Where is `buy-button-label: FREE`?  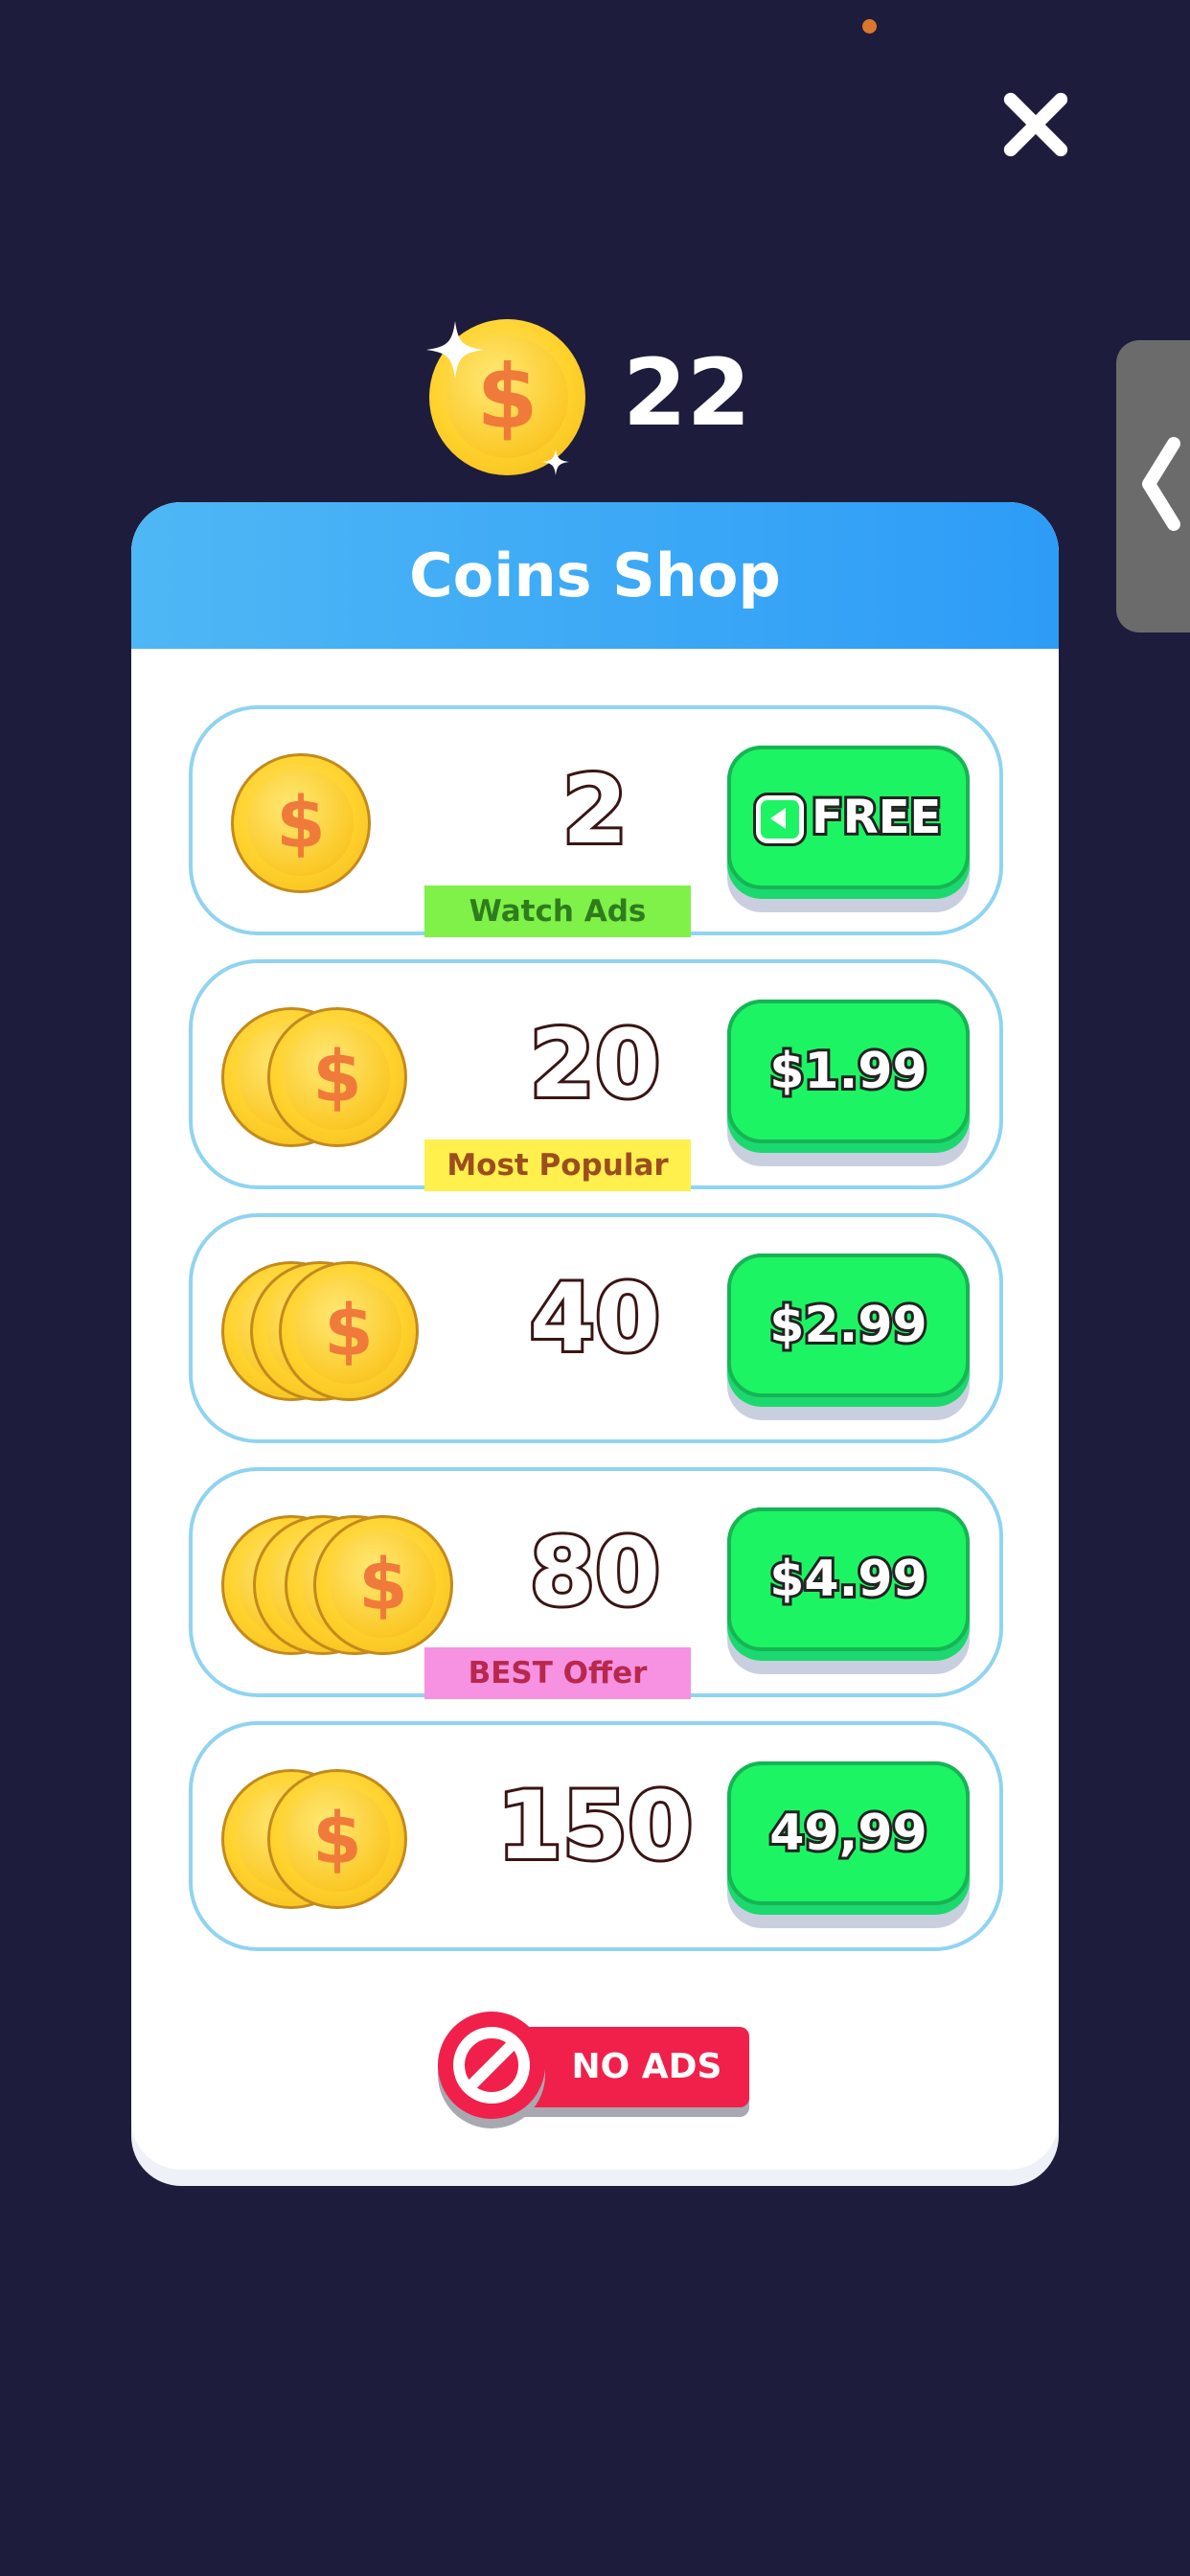 buy-button-label: FREE is located at coordinates (876, 817).